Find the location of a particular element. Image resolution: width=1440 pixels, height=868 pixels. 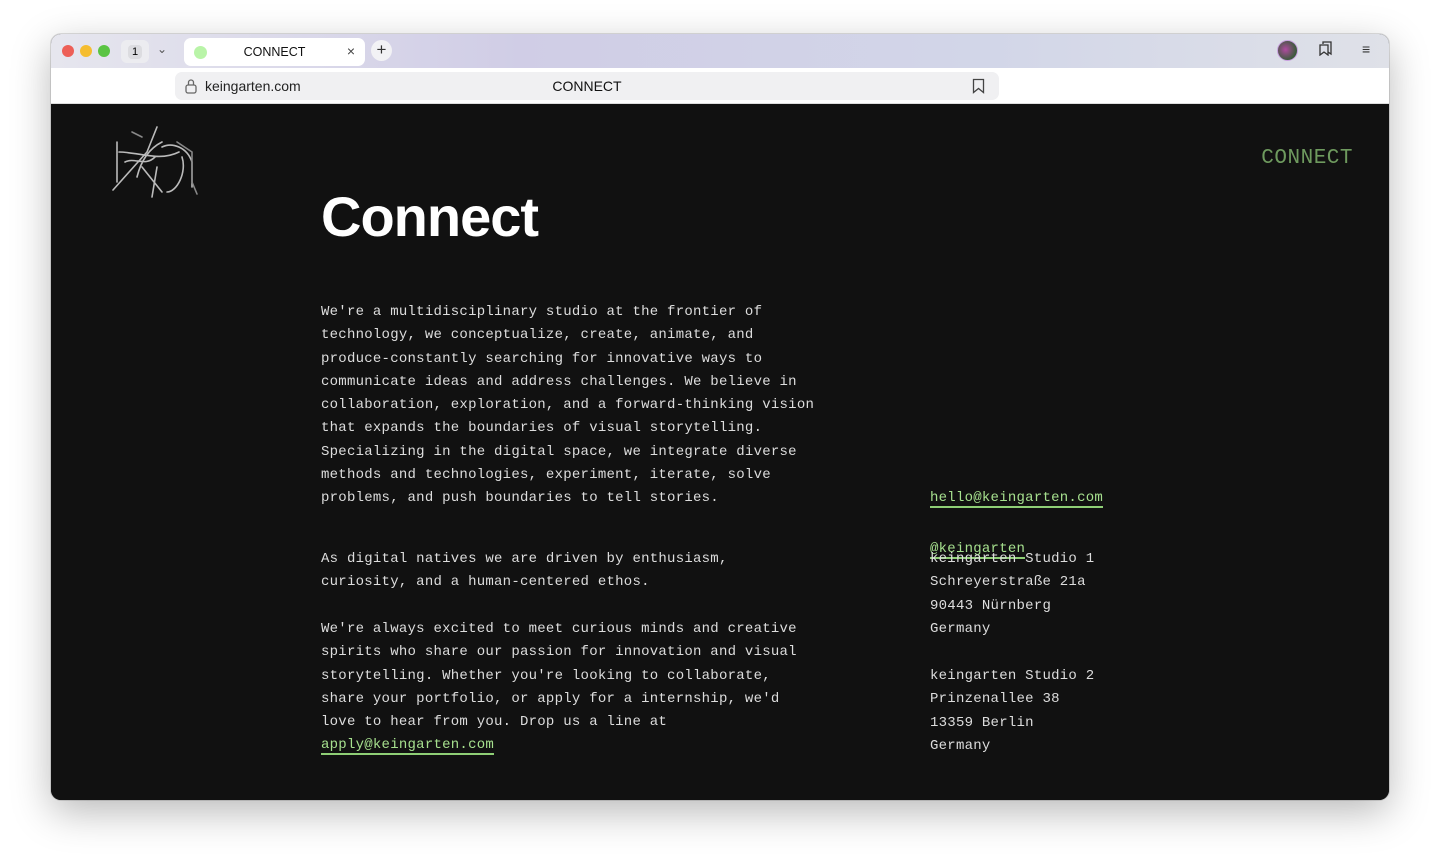

profile-avatar is located at coordinates (1287, 50).